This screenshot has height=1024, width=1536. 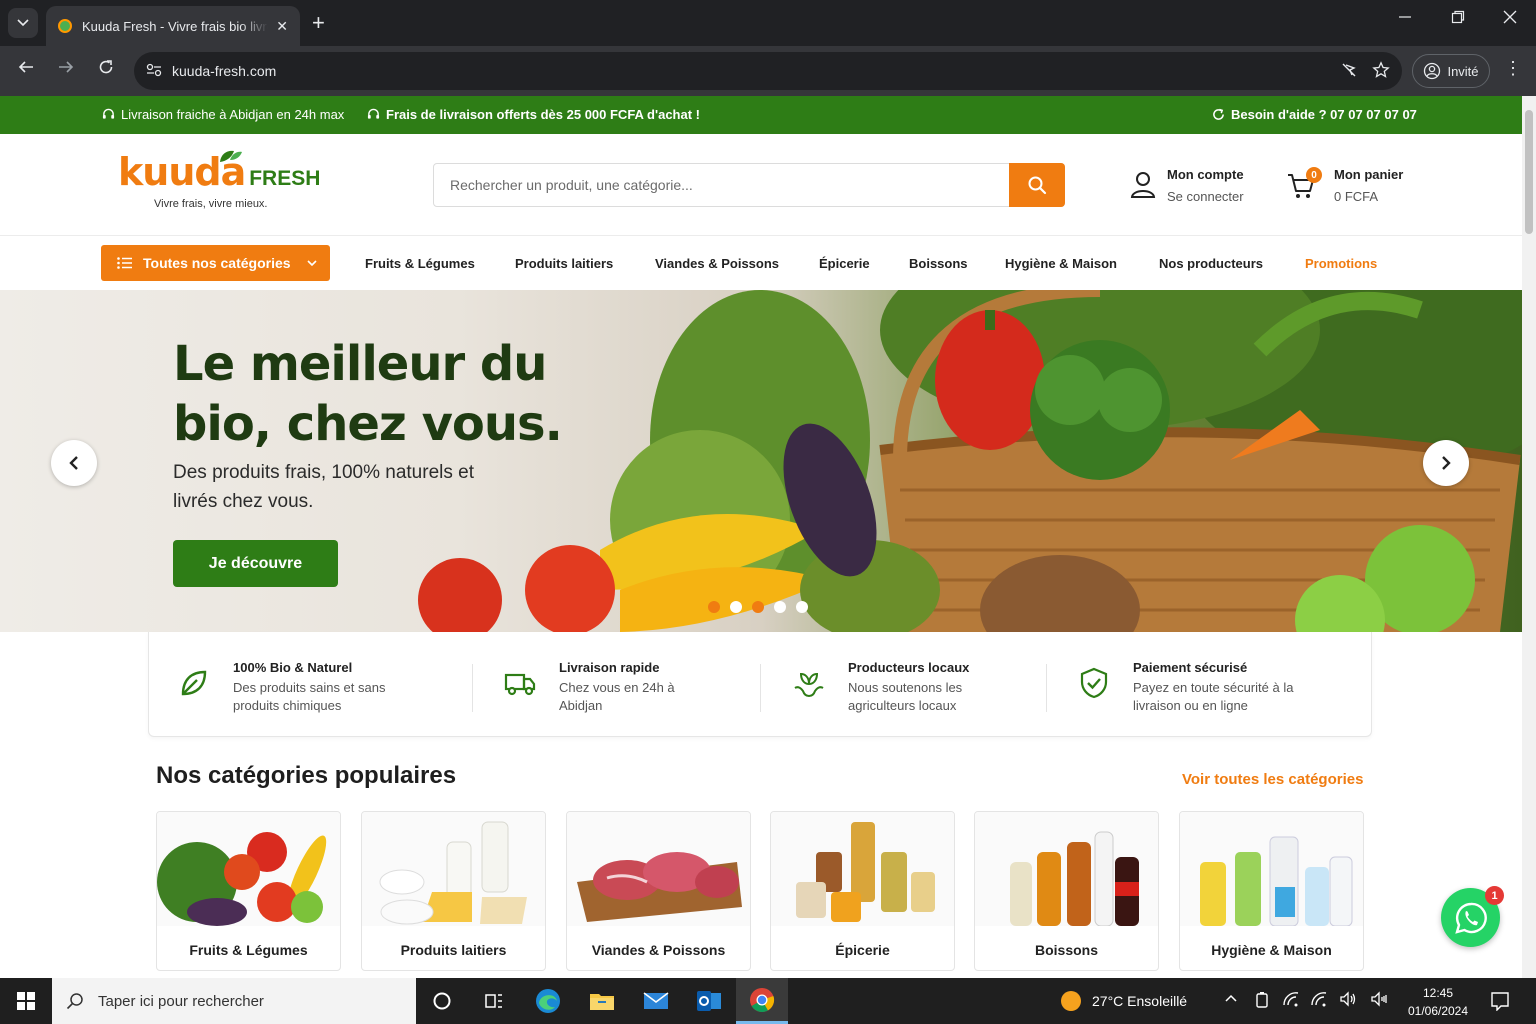 What do you see at coordinates (1500, 1003) in the screenshot?
I see `notification-center-icon` at bounding box center [1500, 1003].